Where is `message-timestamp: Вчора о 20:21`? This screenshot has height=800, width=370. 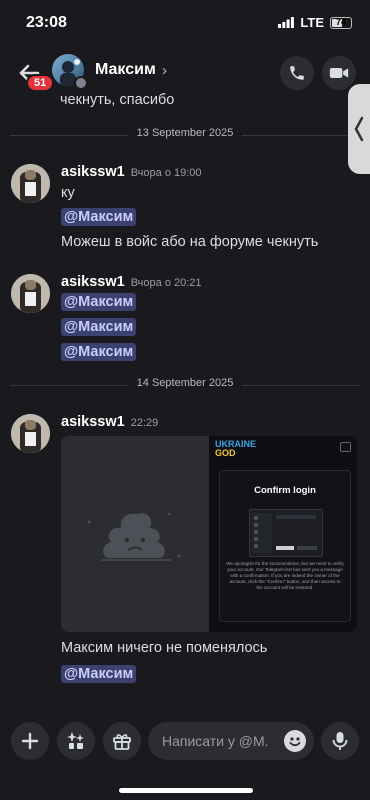 message-timestamp: Вчора о 20:21 is located at coordinates (166, 283).